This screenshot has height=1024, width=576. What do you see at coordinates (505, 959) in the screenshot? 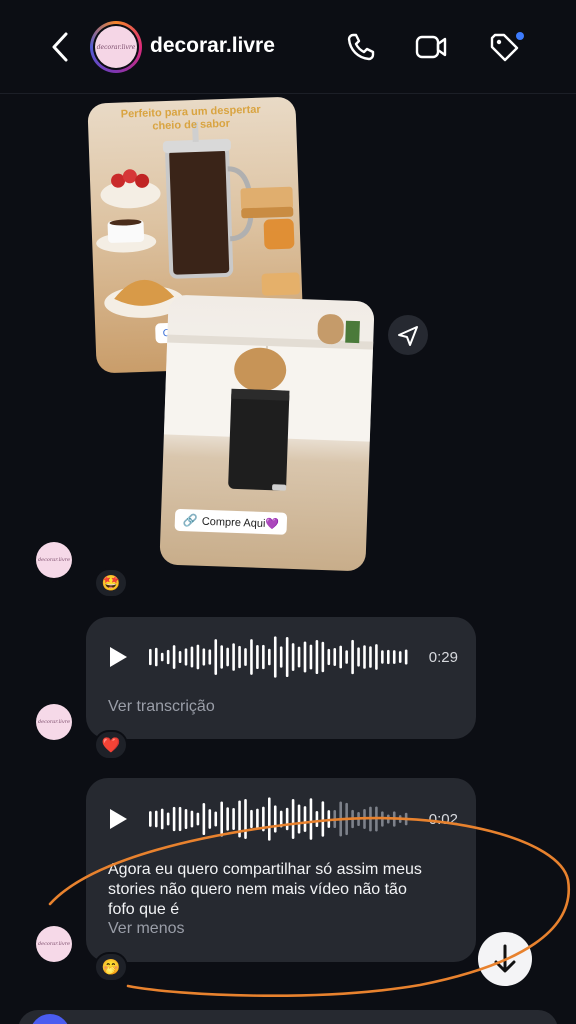
I see `scroll-down-arrow-icon` at bounding box center [505, 959].